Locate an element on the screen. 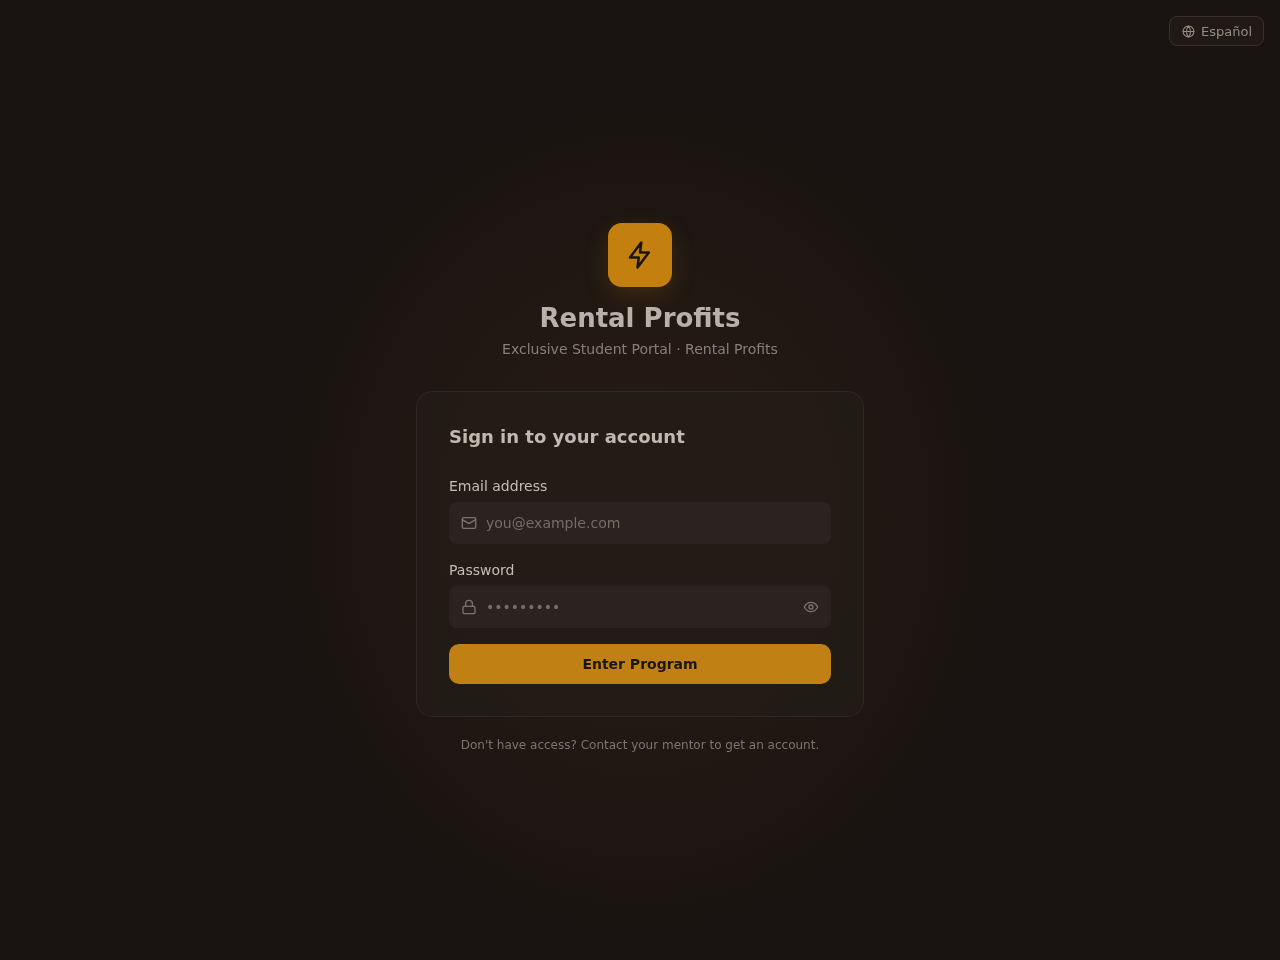 The image size is (1280, 960). globe-icon is located at coordinates (1188, 31).